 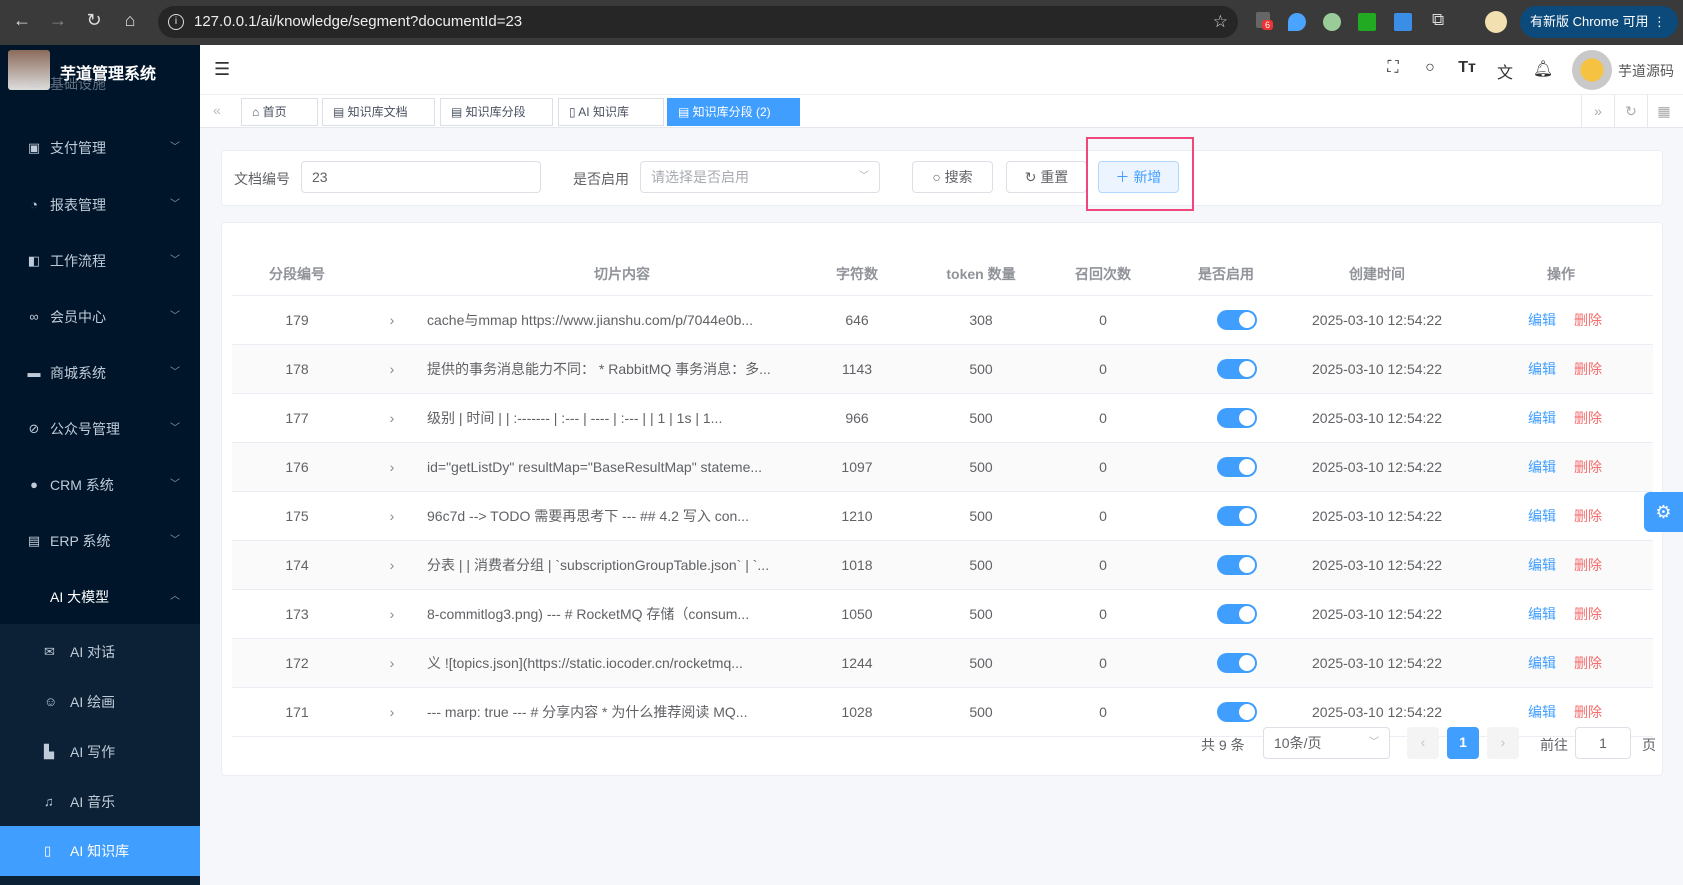 What do you see at coordinates (100, 541) in the screenshot?
I see `sidebar-item-erp: ▤ ERP 系统 ﹀` at bounding box center [100, 541].